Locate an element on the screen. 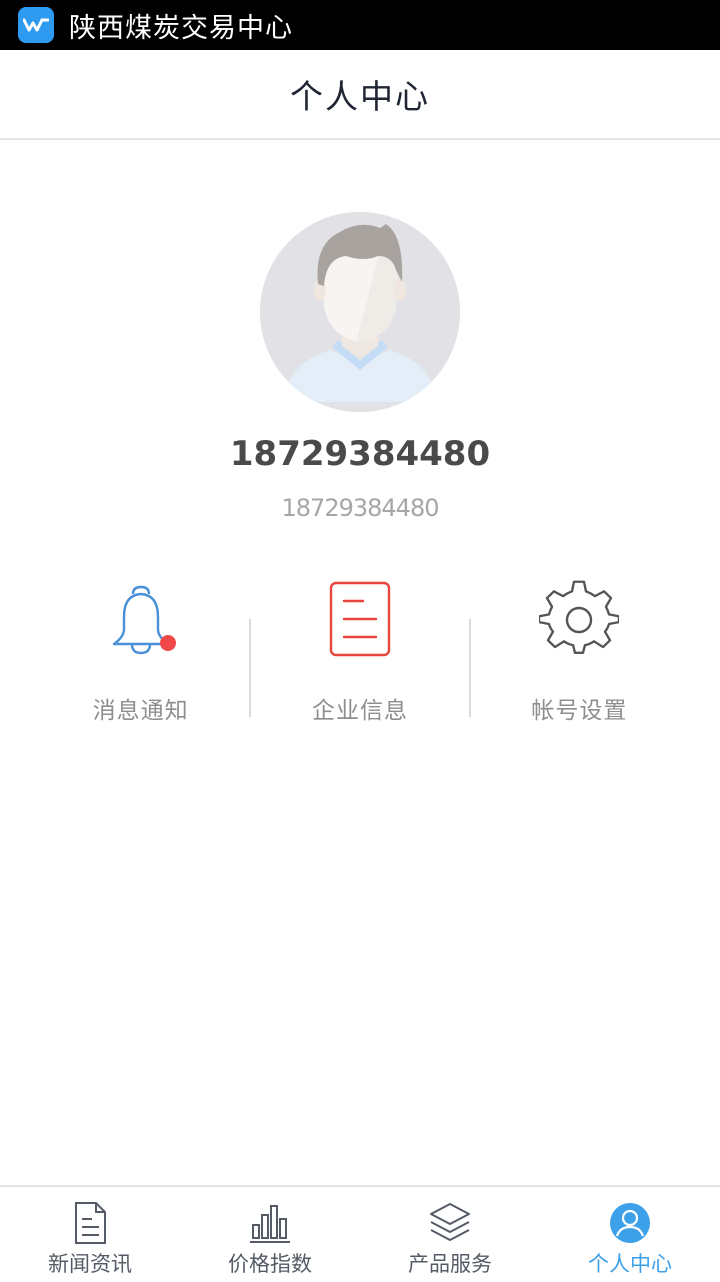 The width and height of the screenshot is (720, 1282). page-header: 个人中心 is located at coordinates (360, 95).